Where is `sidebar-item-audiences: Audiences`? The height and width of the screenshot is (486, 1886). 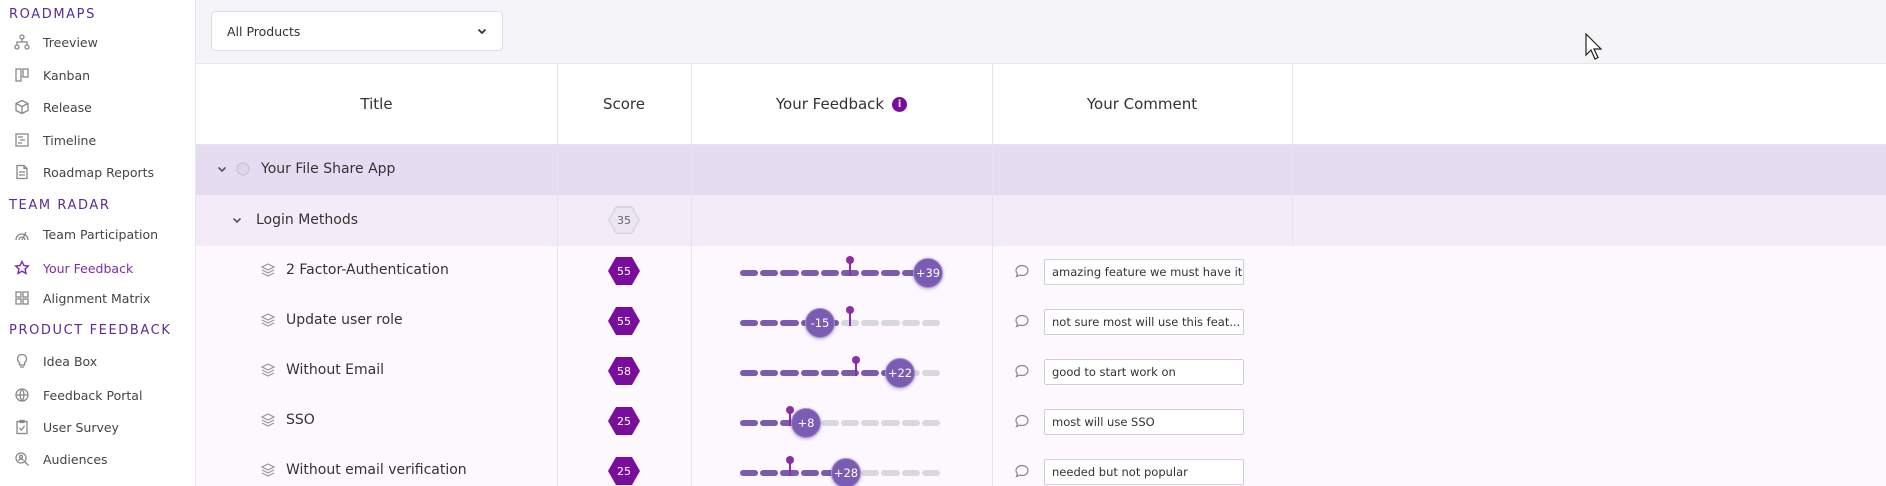
sidebar-item-audiences: Audiences is located at coordinates (103, 459).